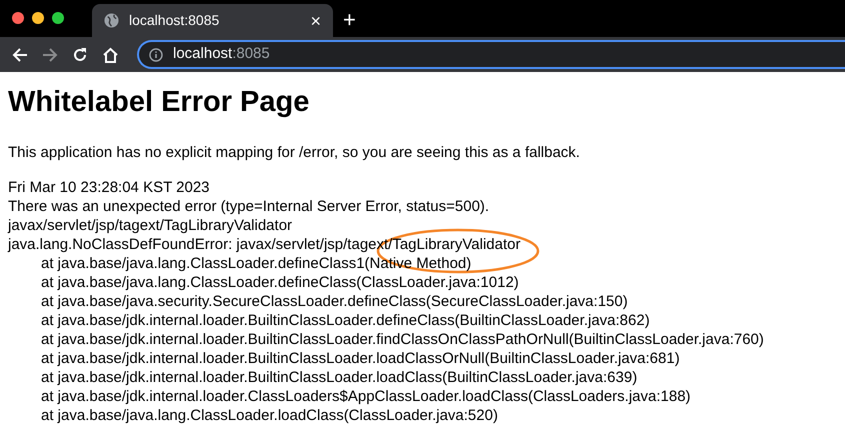 This screenshot has width=845, height=430. What do you see at coordinates (20, 54) in the screenshot?
I see `back-icon` at bounding box center [20, 54].